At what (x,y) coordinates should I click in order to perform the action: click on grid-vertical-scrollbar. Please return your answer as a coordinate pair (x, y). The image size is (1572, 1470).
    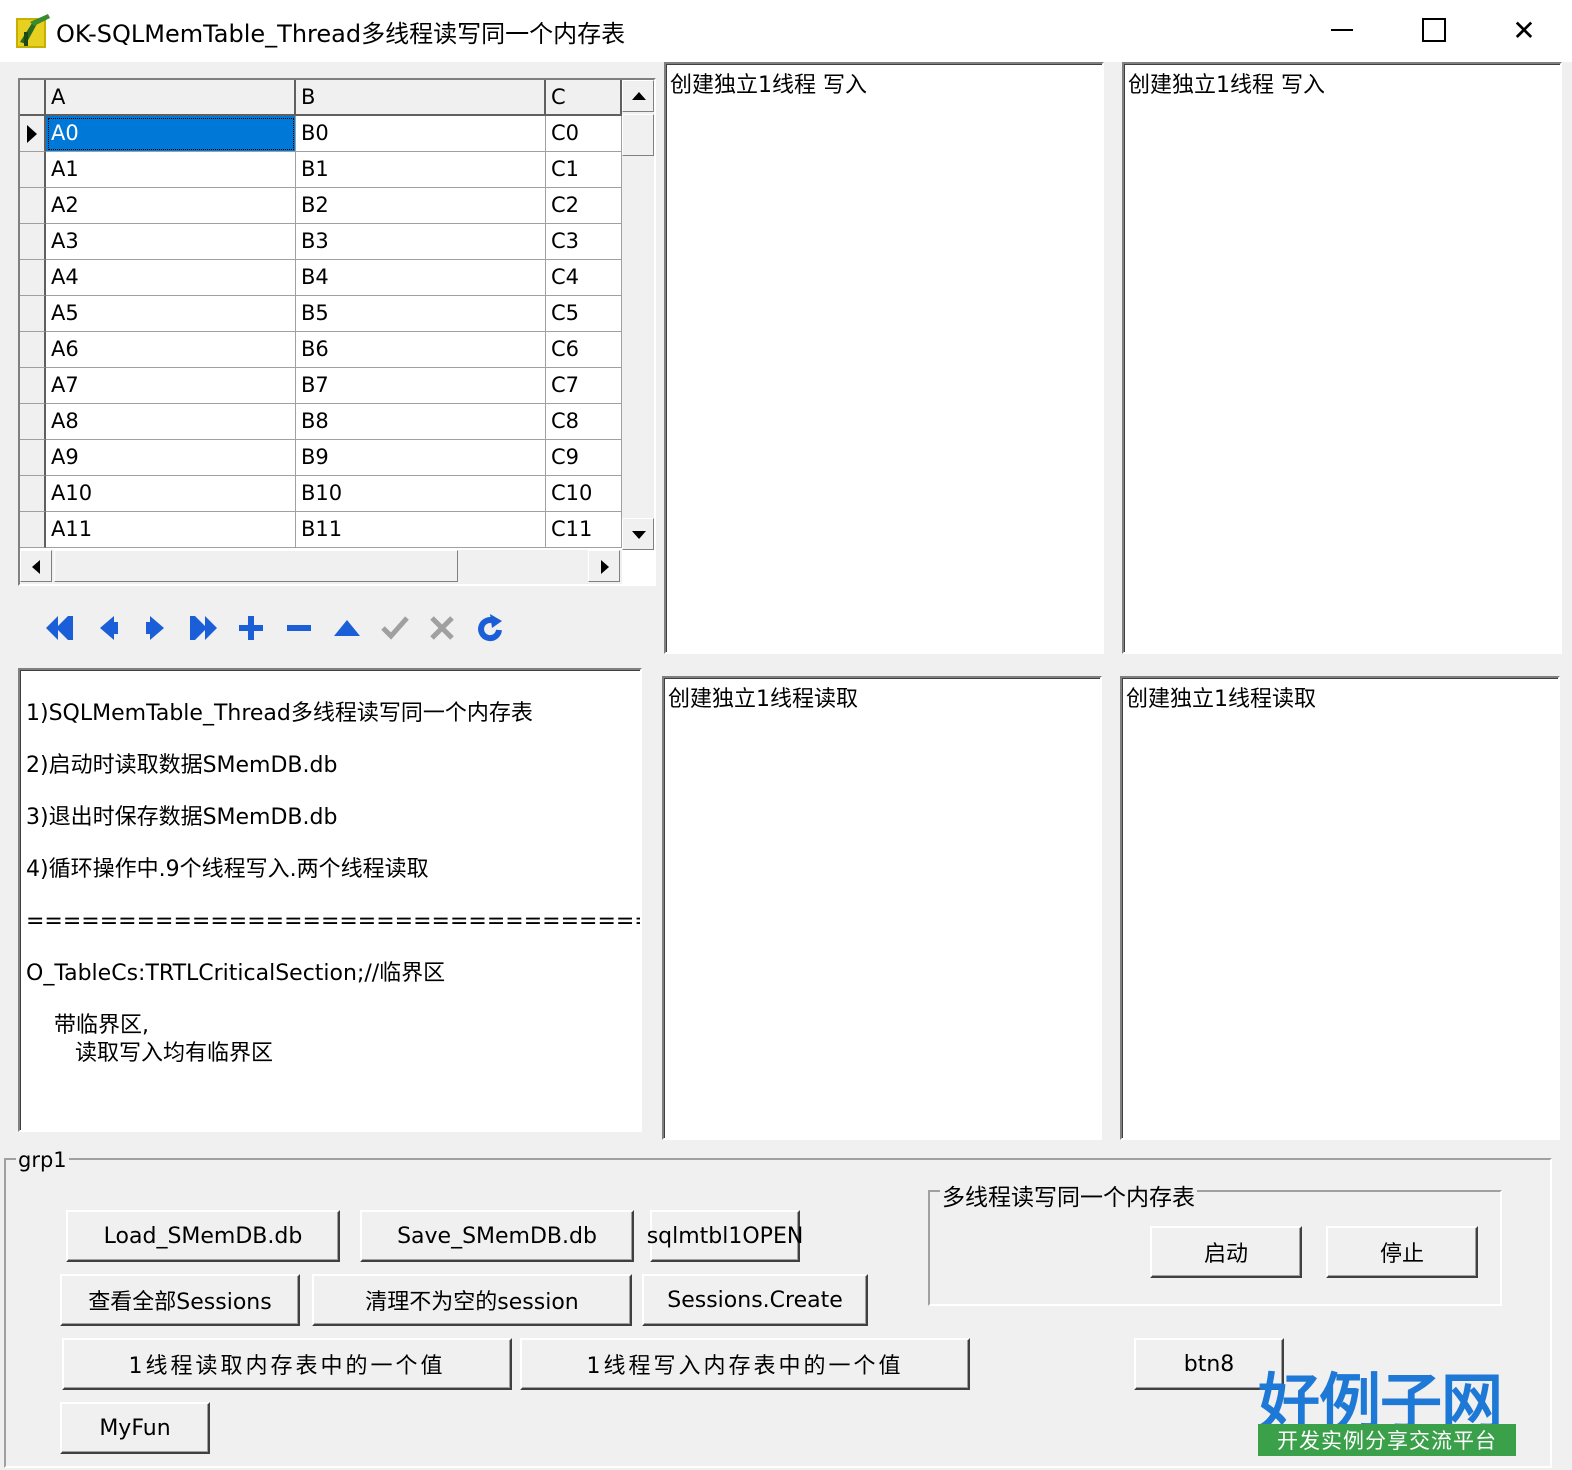
    Looking at the image, I should click on (638, 315).